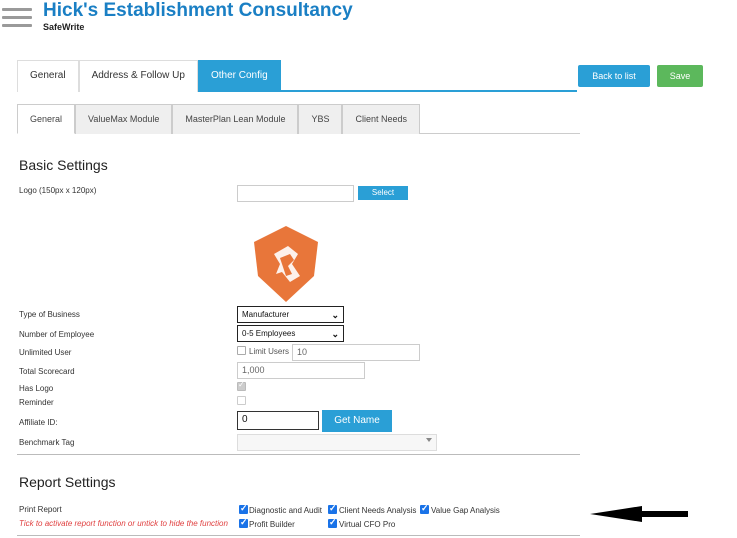  What do you see at coordinates (67, 482) in the screenshot?
I see `report-settings-title: Report Settings` at bounding box center [67, 482].